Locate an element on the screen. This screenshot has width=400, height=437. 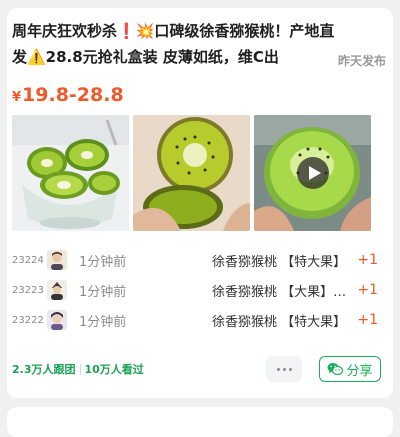
group-stats: 2.3万人跟团 10万人看过 is located at coordinates (78, 369).